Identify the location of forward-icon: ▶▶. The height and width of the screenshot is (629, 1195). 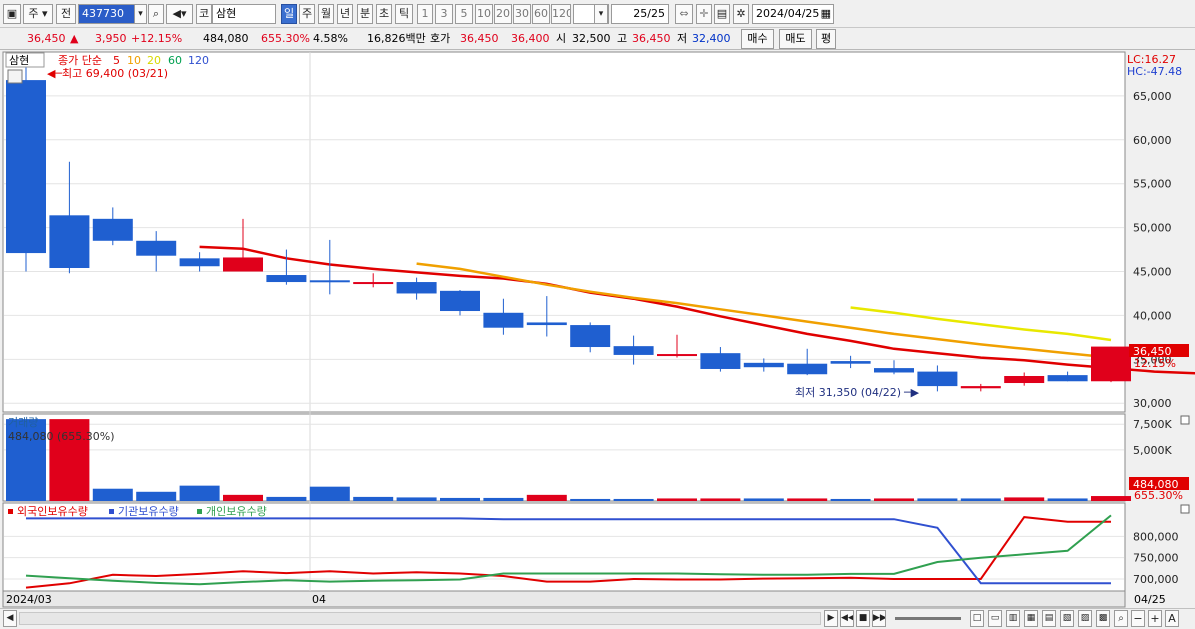
(879, 618).